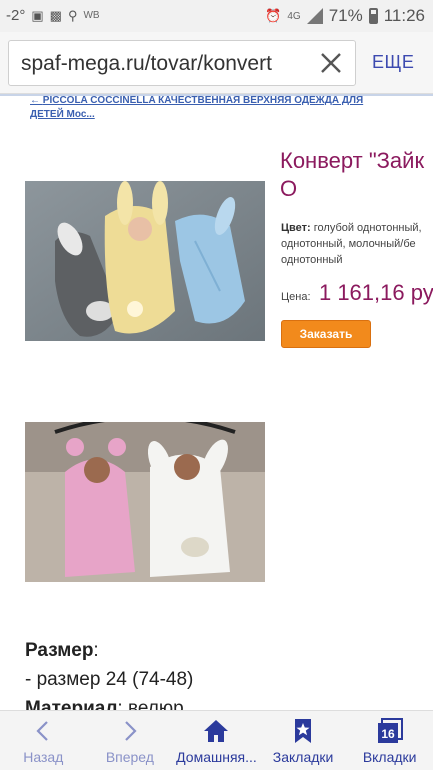  I want to click on network-type: 4G, so click(294, 16).